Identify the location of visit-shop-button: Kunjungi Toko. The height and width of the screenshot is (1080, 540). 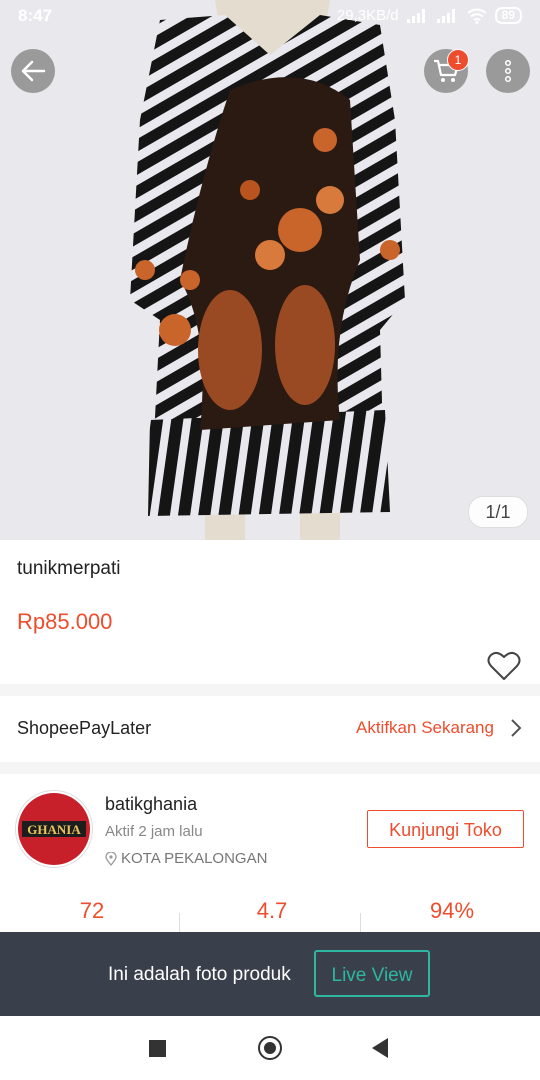
(445, 829).